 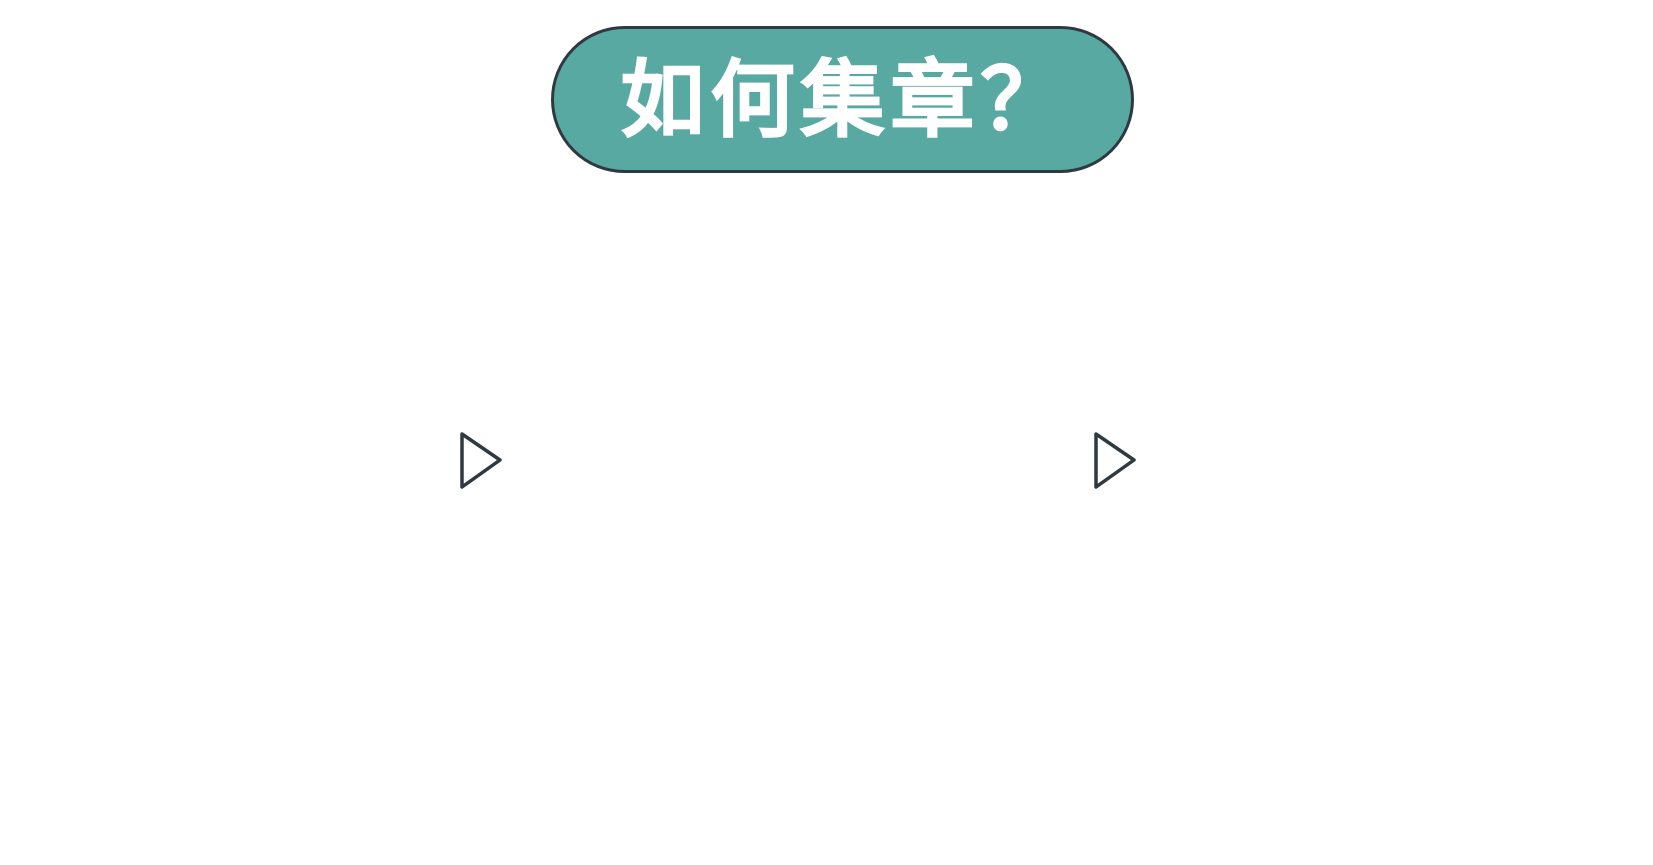 I want to click on title-pill: 如何集章？, so click(x=842, y=99).